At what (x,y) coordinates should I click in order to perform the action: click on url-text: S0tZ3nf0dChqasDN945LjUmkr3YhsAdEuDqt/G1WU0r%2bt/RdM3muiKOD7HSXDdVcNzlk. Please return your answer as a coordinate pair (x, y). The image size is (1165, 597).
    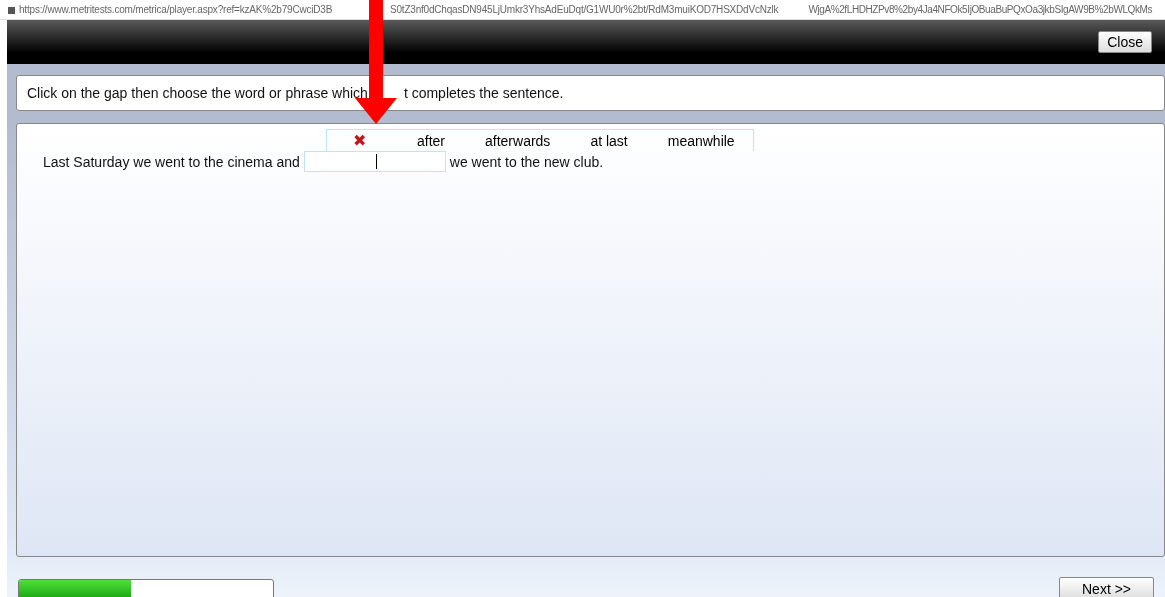
    Looking at the image, I should click on (584, 10).